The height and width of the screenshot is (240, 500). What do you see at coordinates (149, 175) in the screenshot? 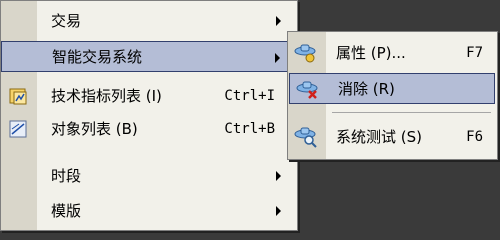
I see `menu-item-periodicity: 时段` at bounding box center [149, 175].